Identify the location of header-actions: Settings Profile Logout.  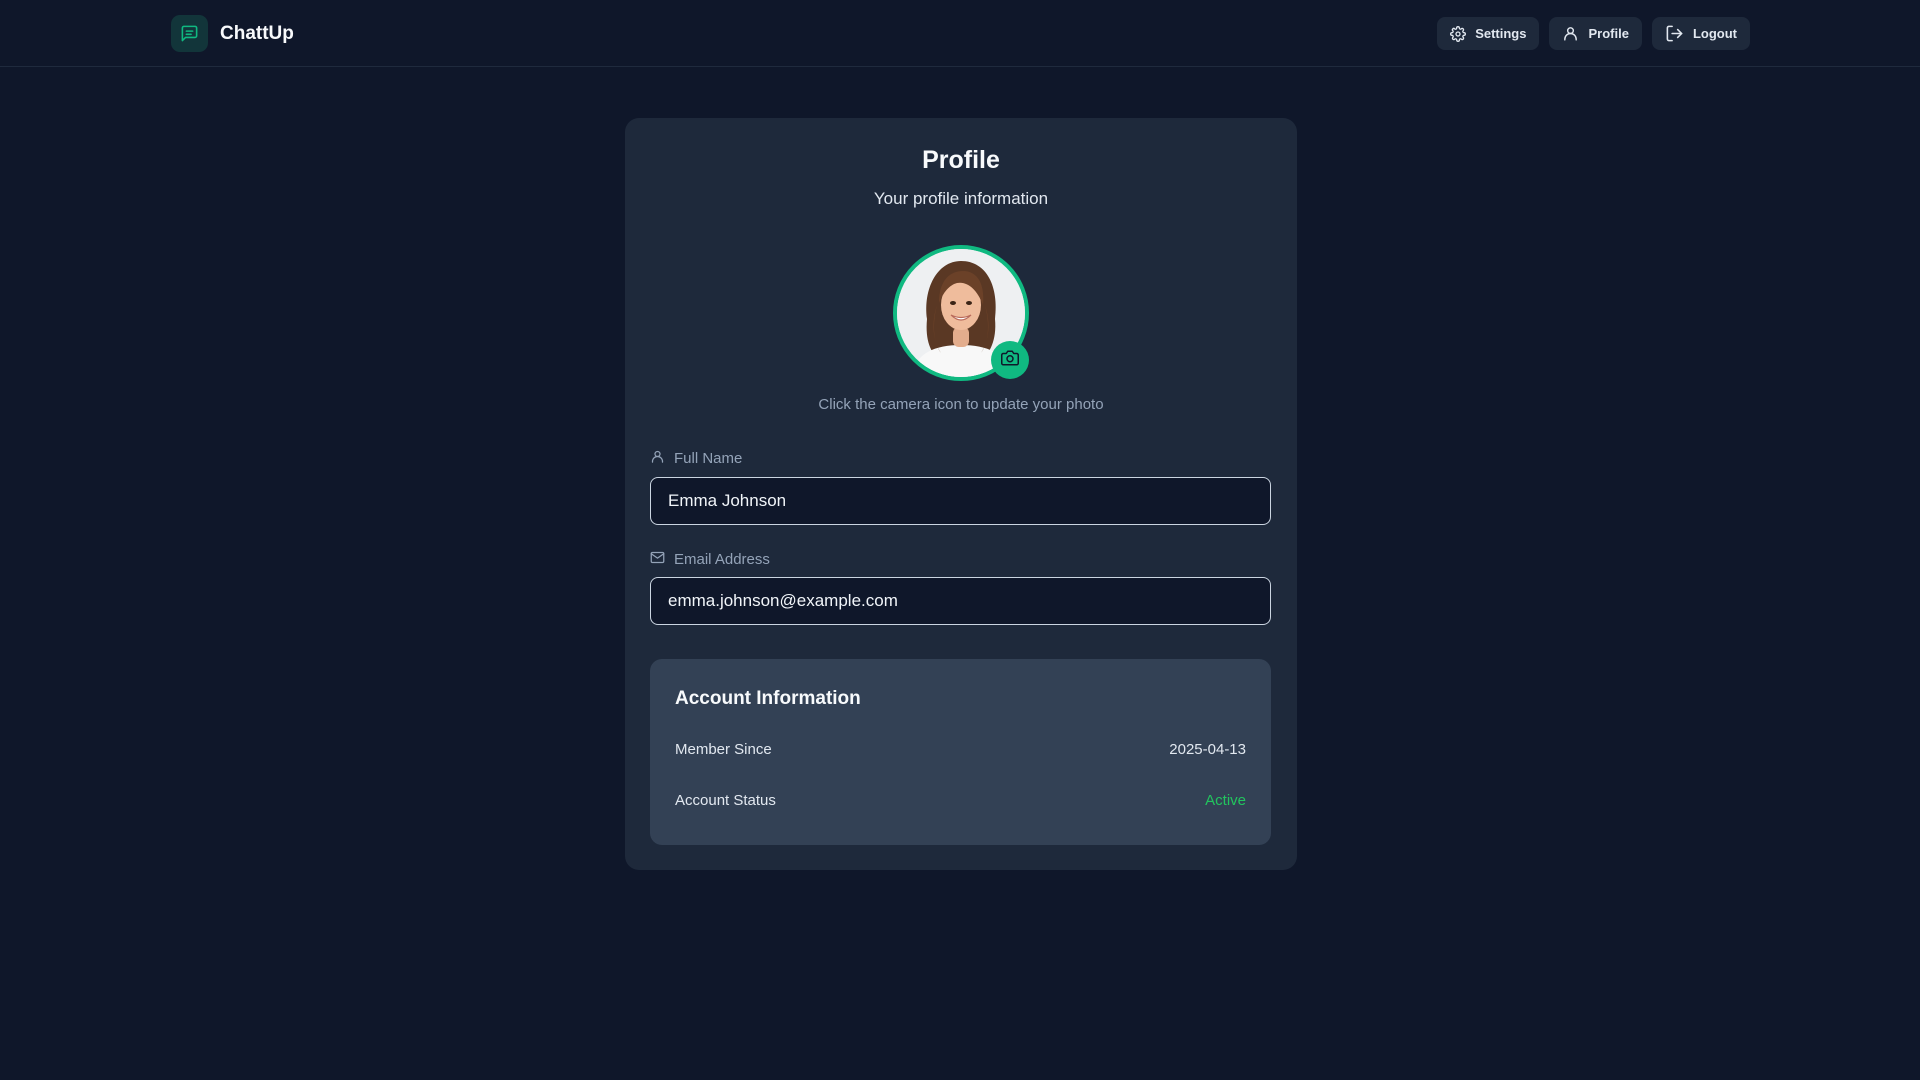
(1593, 33).